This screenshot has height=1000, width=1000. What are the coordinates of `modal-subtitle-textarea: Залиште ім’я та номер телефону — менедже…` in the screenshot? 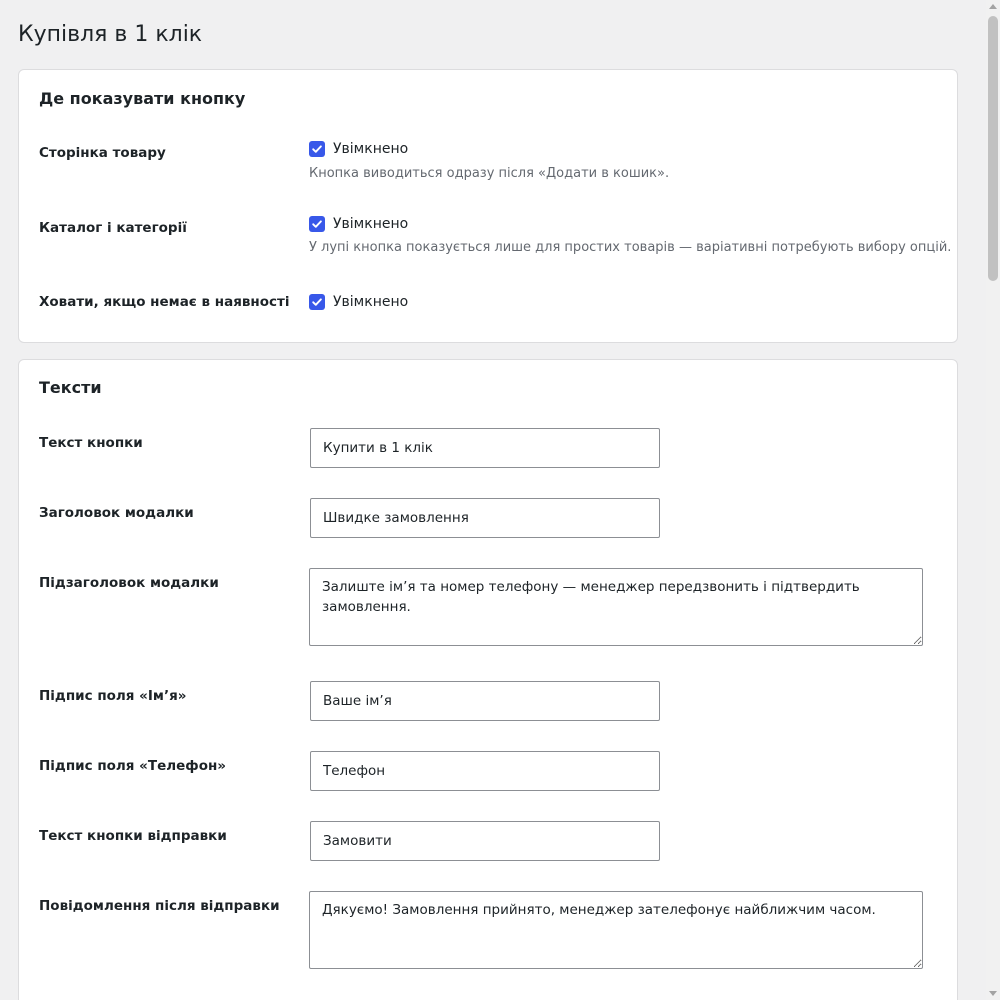 It's located at (616, 607).